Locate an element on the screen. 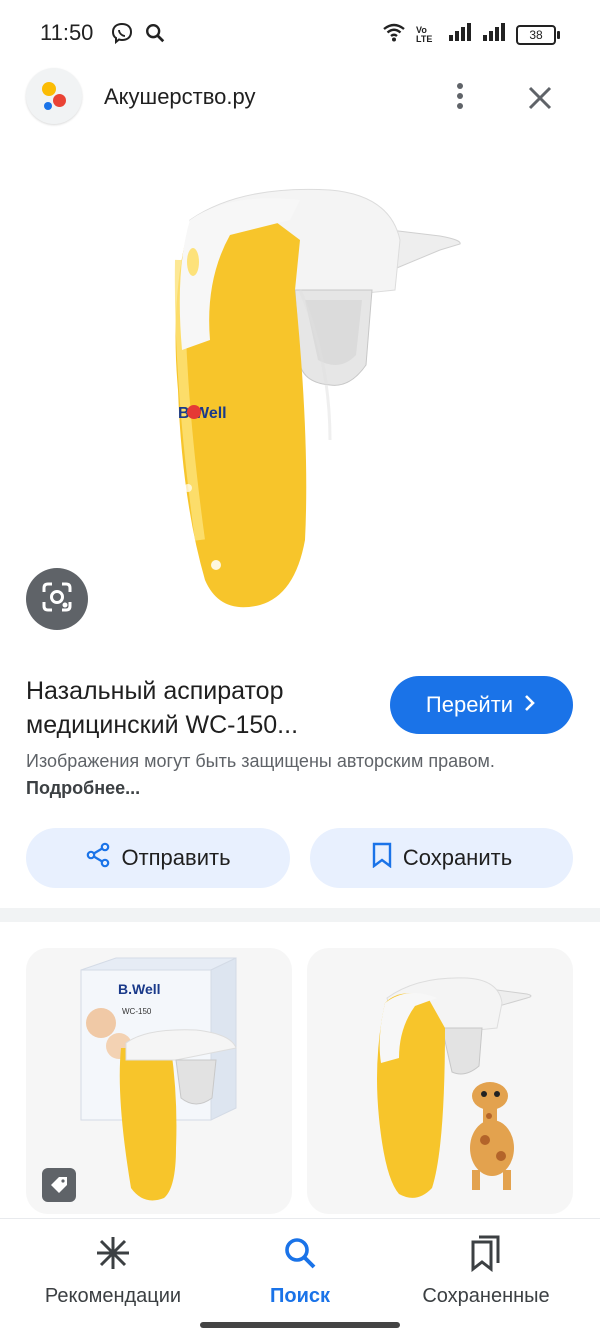 The image size is (600, 1340). asterisk-icon is located at coordinates (113, 1255).